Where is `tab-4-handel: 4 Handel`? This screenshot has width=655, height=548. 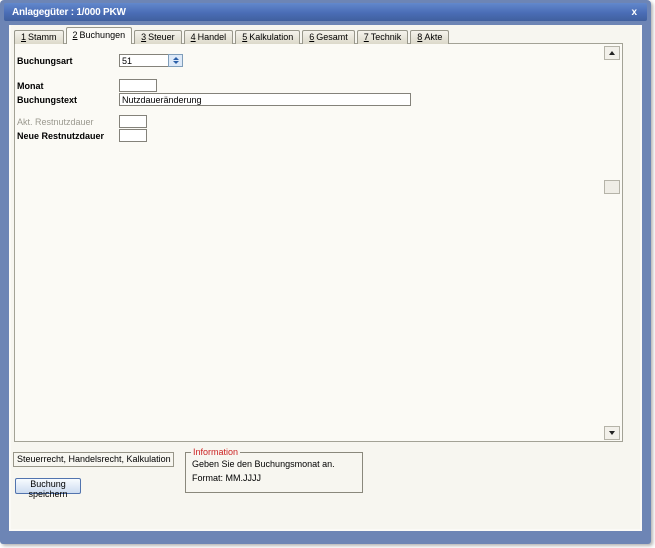
tab-4-handel: 4 Handel is located at coordinates (208, 37).